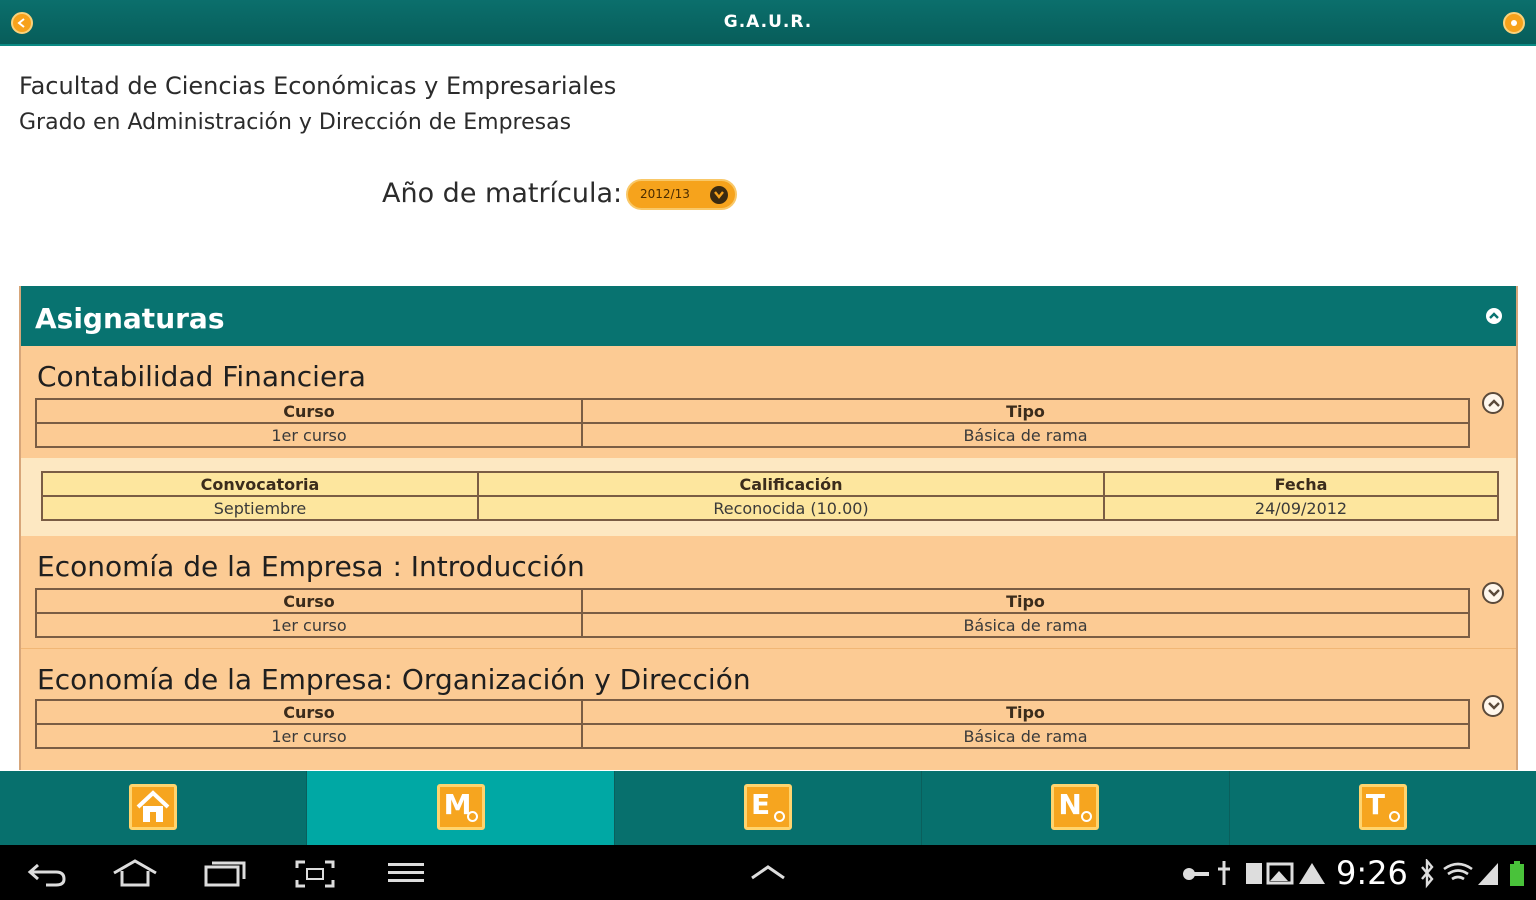  Describe the element at coordinates (135, 873) in the screenshot. I see `home-nav-icon` at that location.